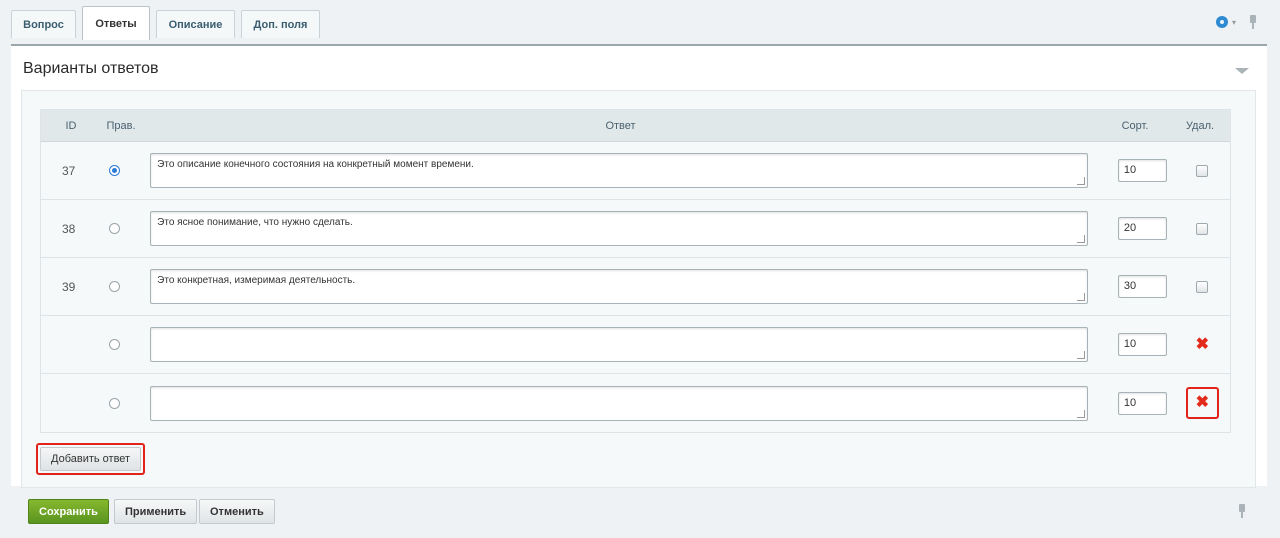 This screenshot has height=538, width=1280. I want to click on row-id: 38, so click(68, 228).